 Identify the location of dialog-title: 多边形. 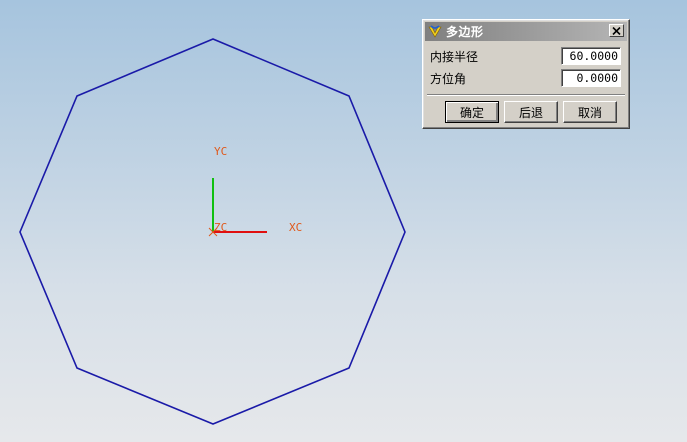
(465, 32).